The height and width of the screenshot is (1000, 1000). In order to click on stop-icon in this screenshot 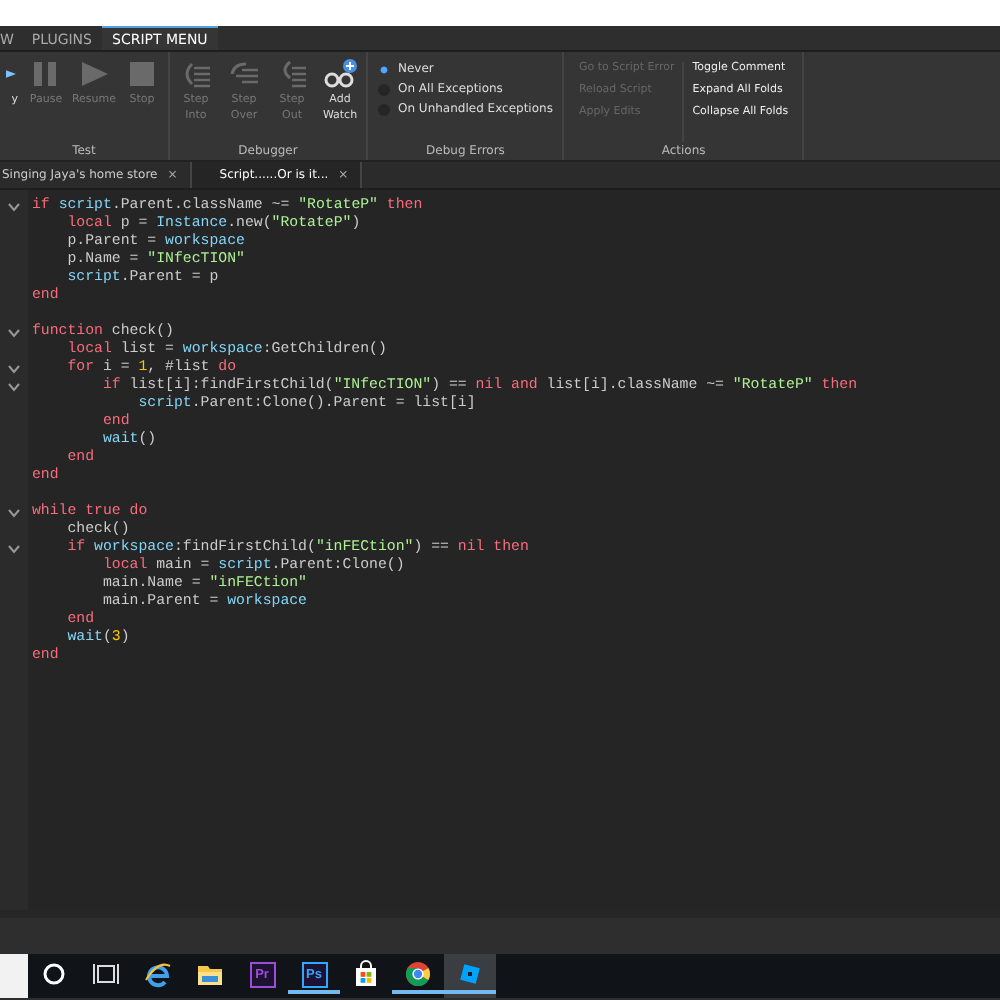, I will do `click(142, 74)`.